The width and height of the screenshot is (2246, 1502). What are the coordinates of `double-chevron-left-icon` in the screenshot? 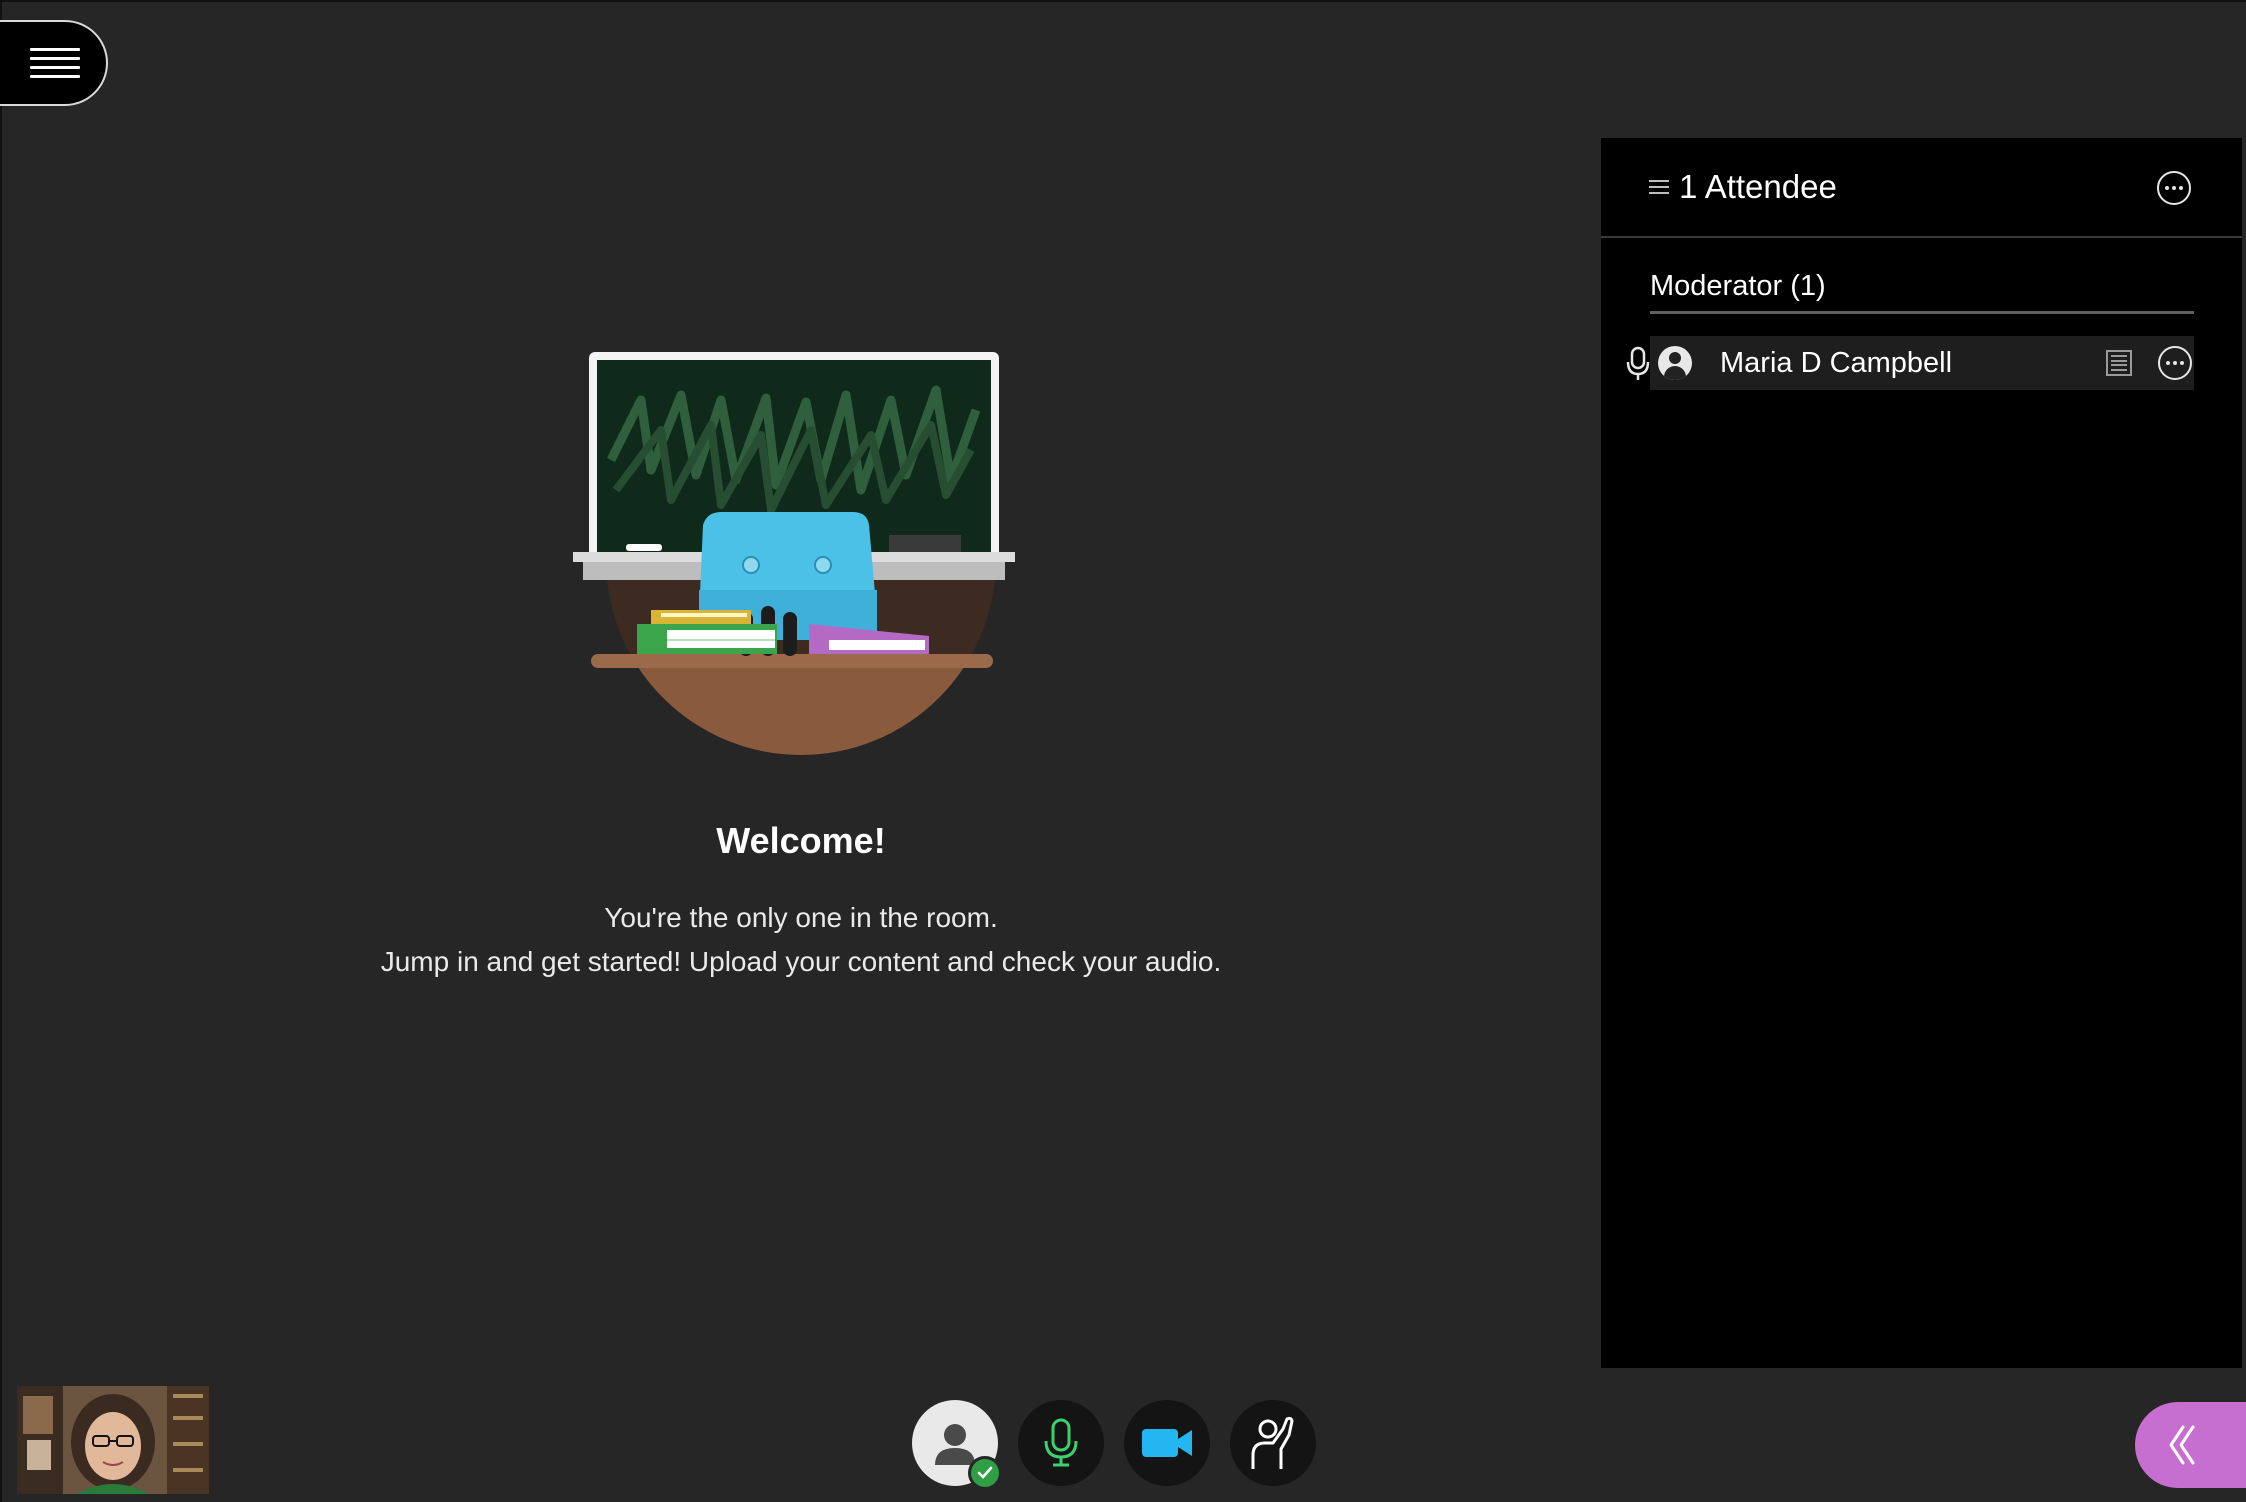 It's located at (2182, 1445).